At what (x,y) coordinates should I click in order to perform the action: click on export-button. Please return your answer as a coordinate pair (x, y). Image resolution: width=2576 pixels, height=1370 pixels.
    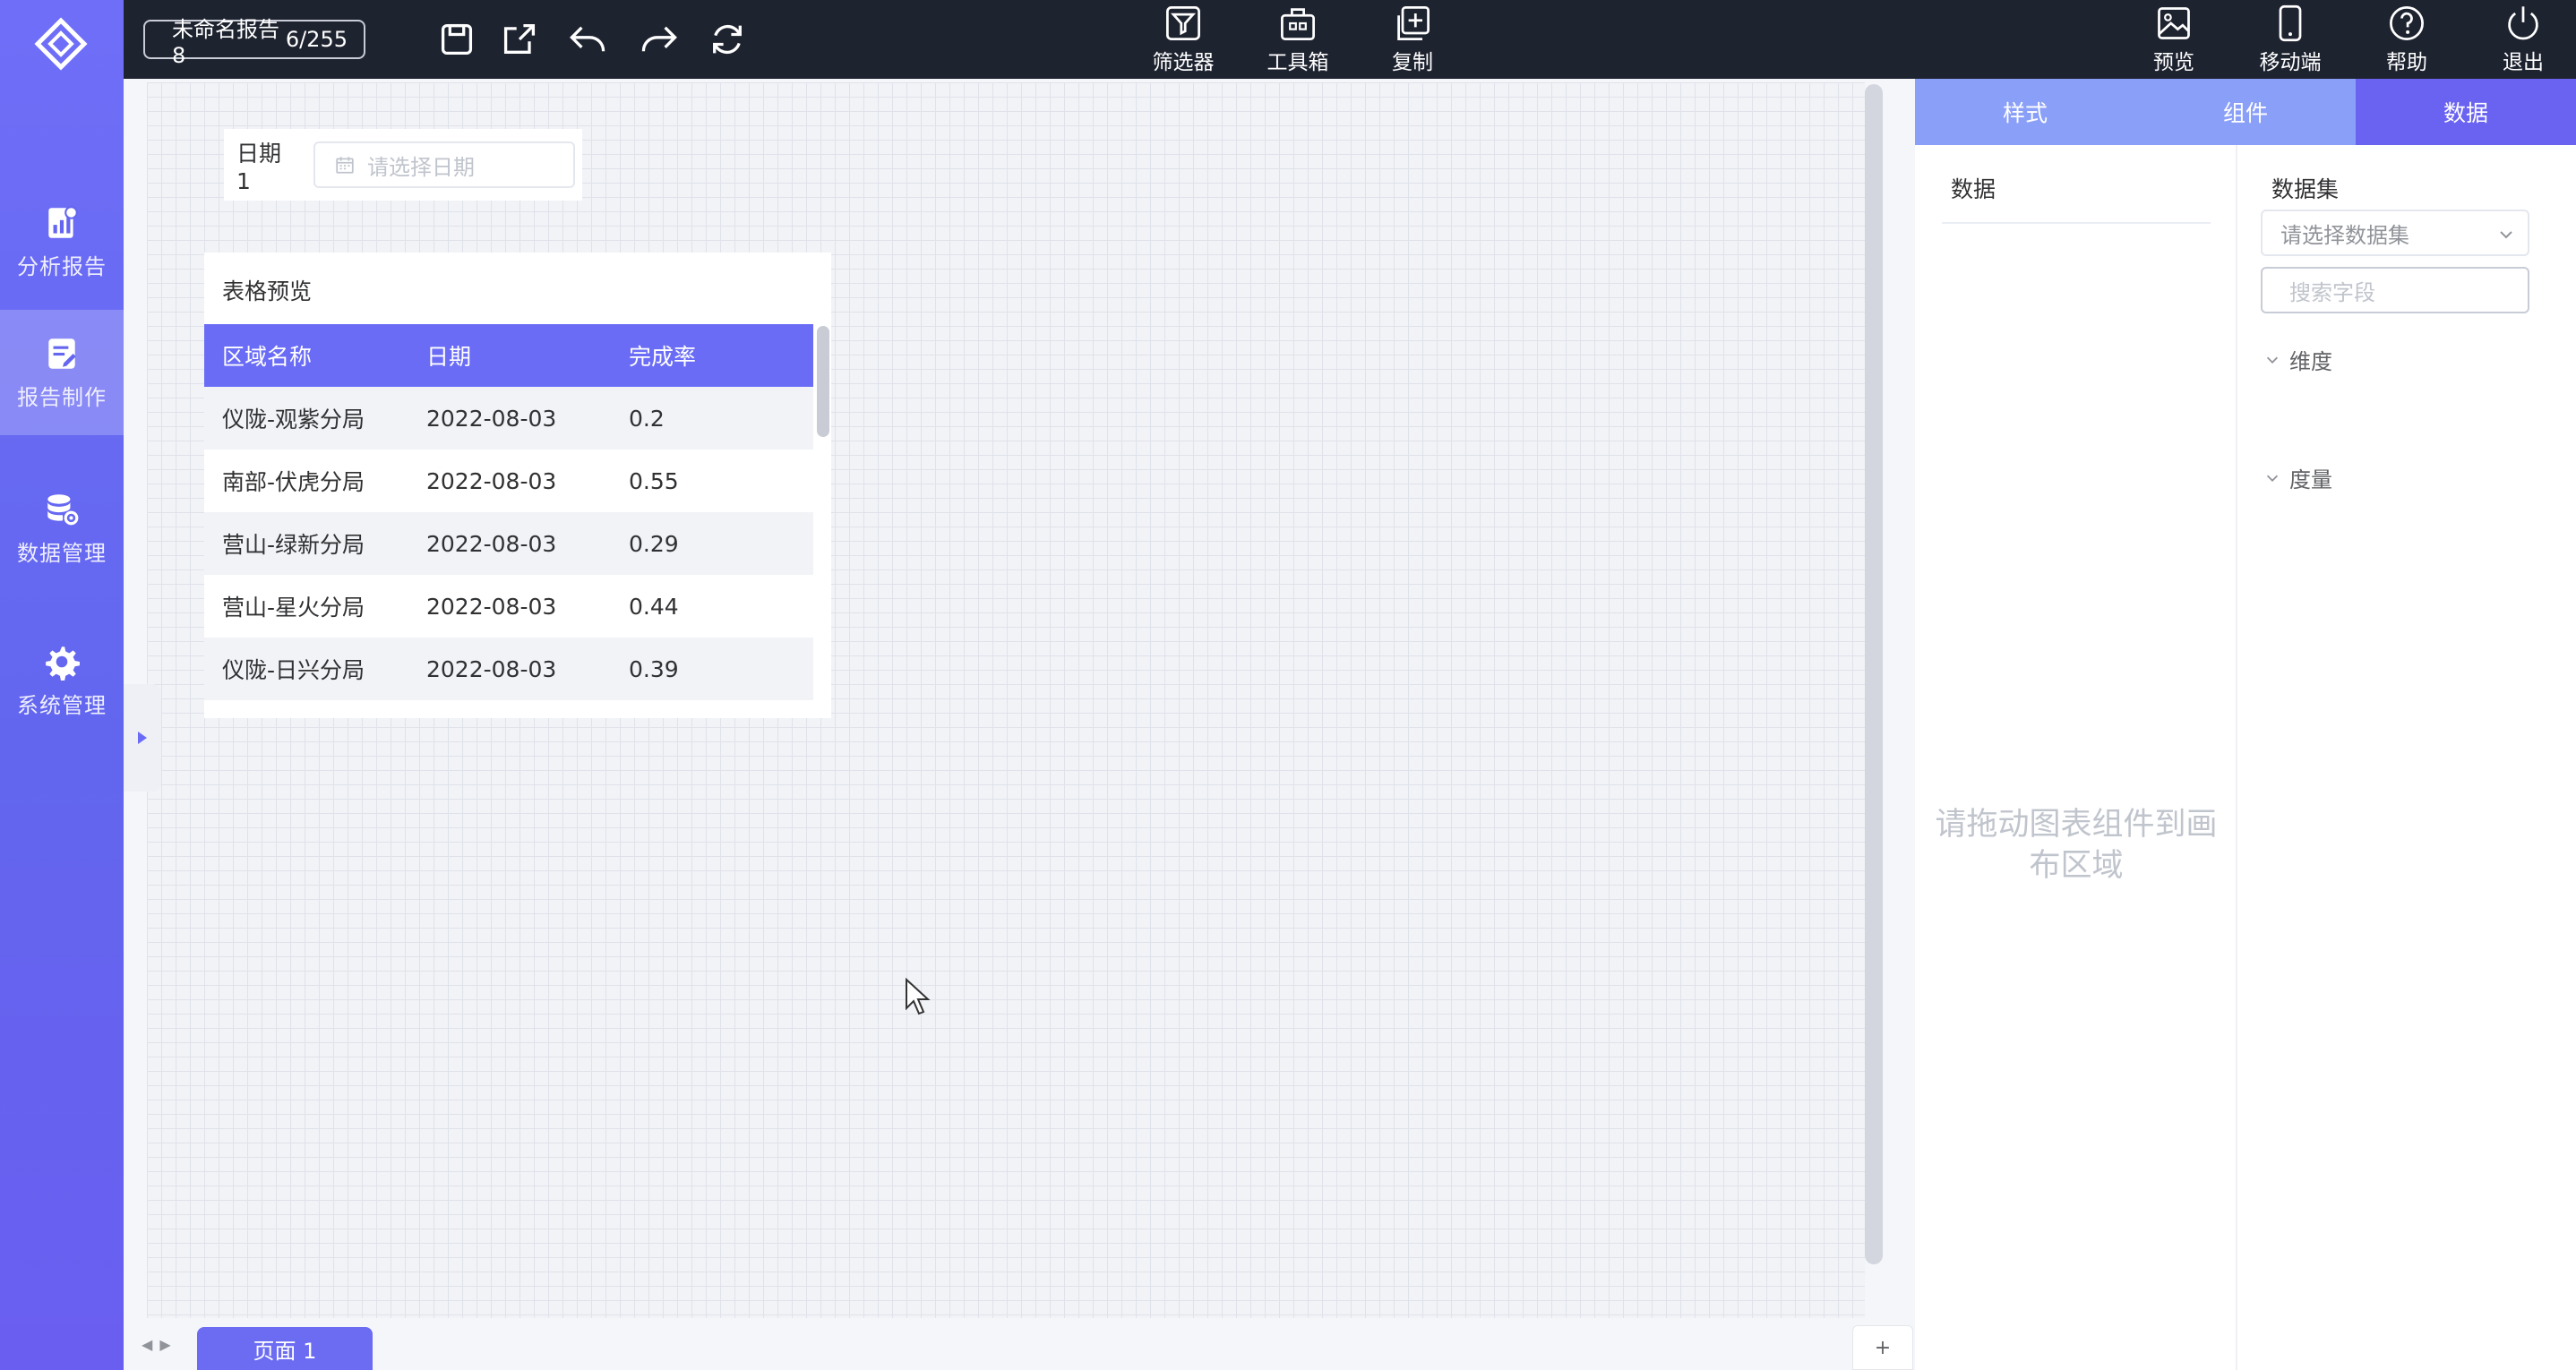
    Looking at the image, I should click on (519, 40).